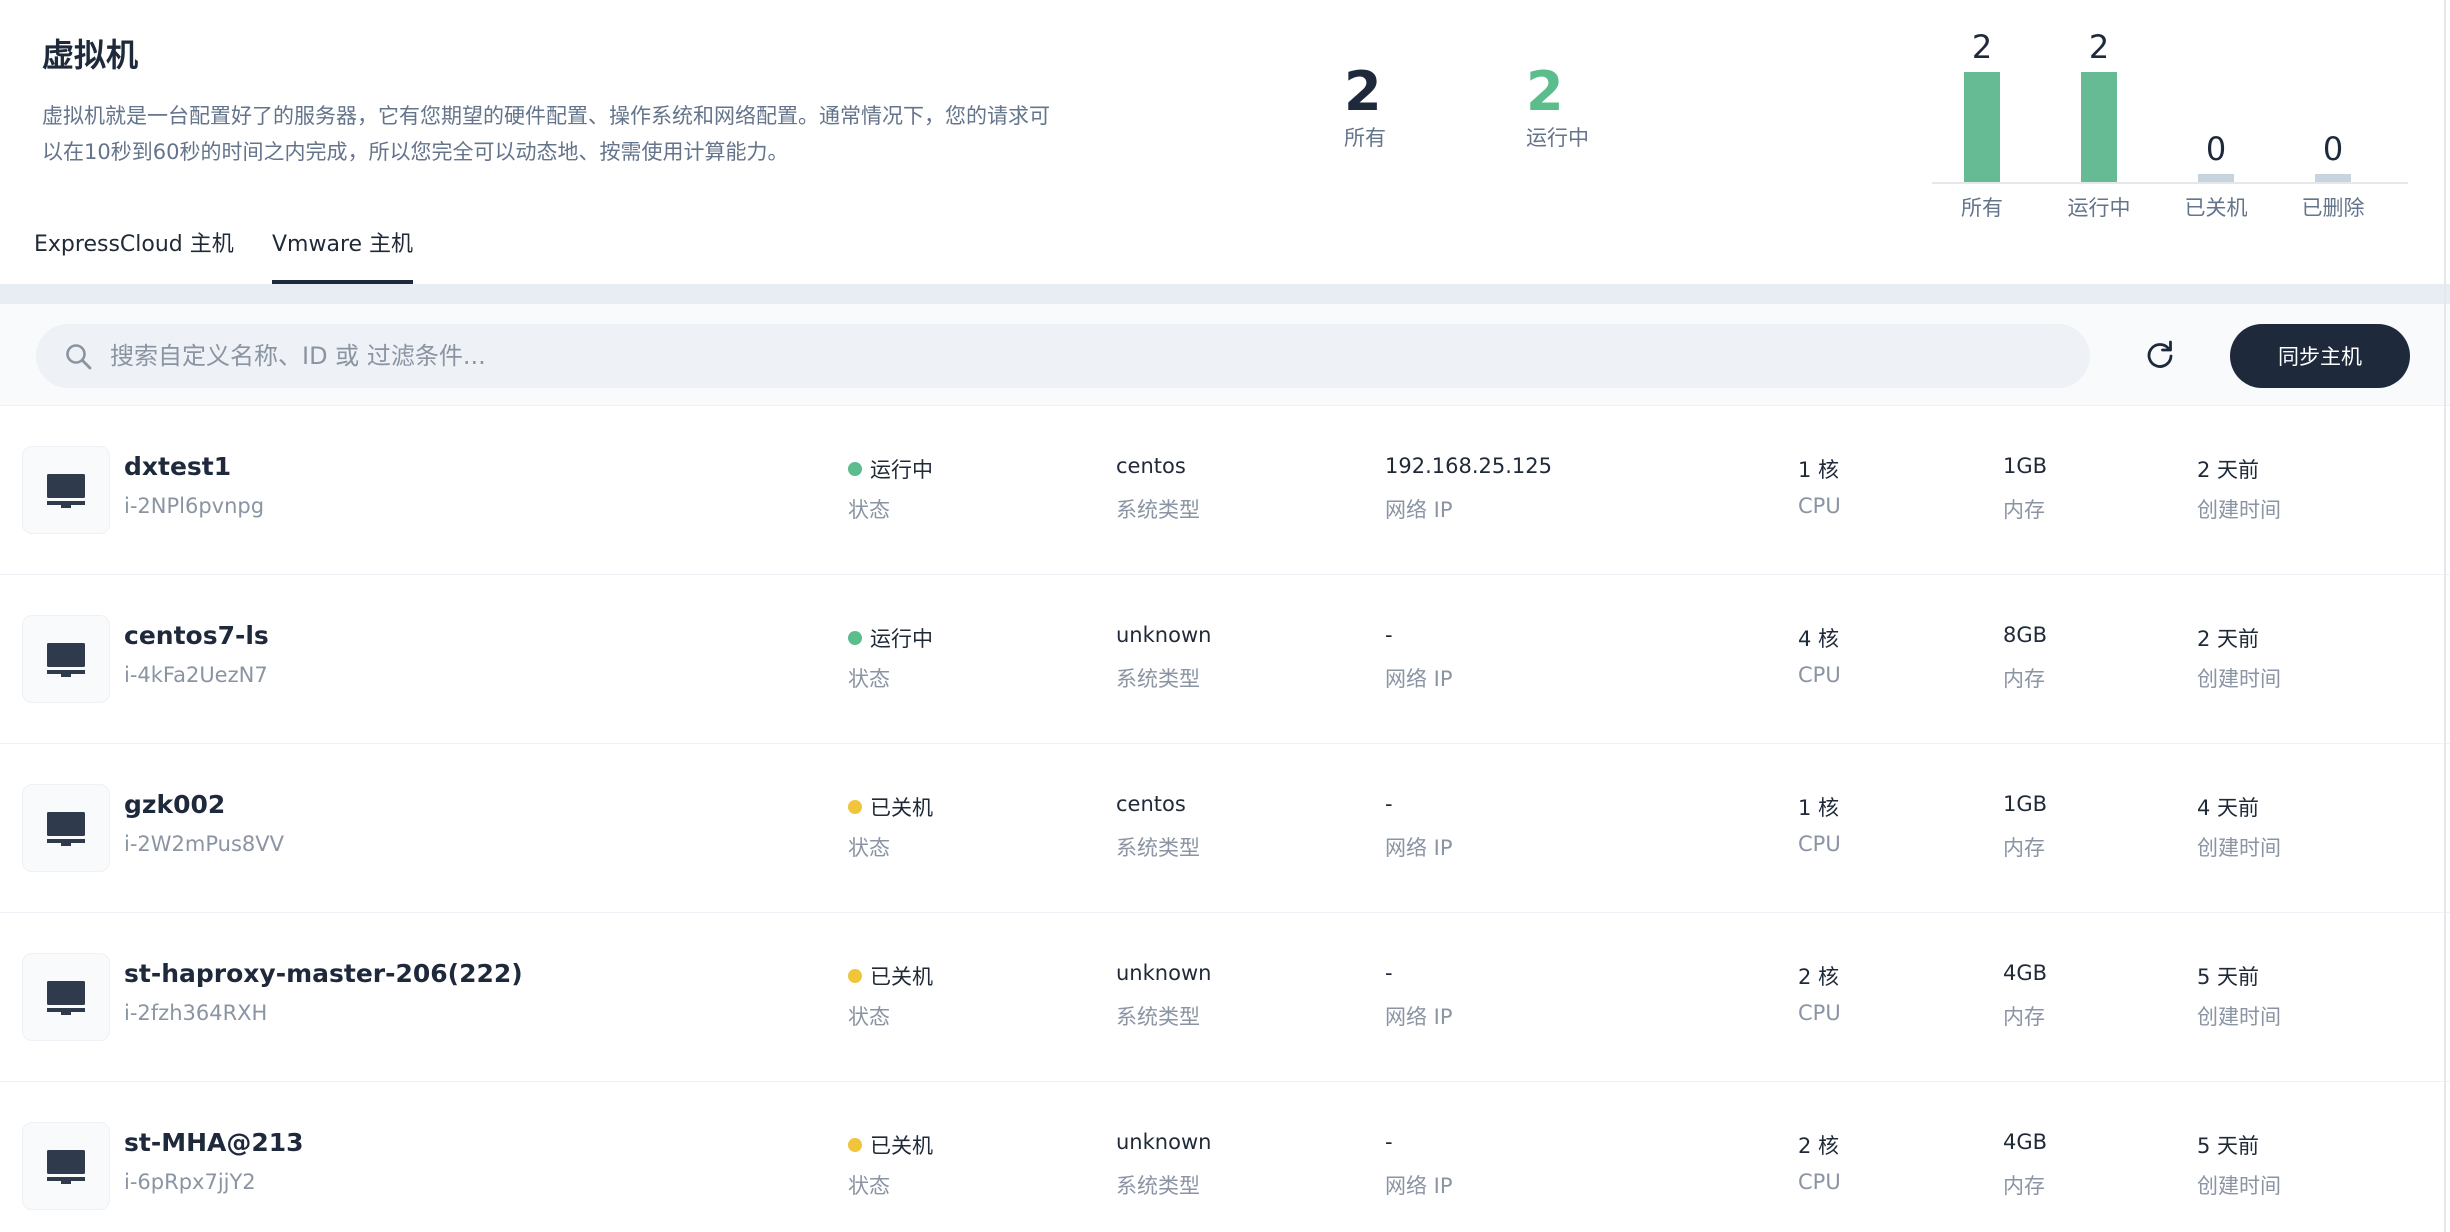  Describe the element at coordinates (2216, 208) in the screenshot. I see `chart-bar-label: 已关机` at that location.